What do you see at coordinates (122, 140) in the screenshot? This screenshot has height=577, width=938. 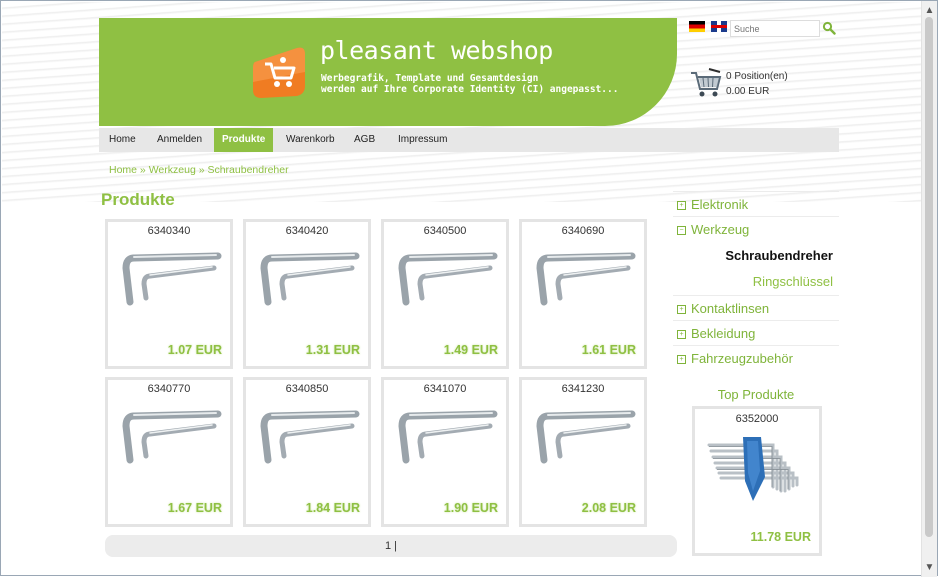 I see `nav-home: Home` at bounding box center [122, 140].